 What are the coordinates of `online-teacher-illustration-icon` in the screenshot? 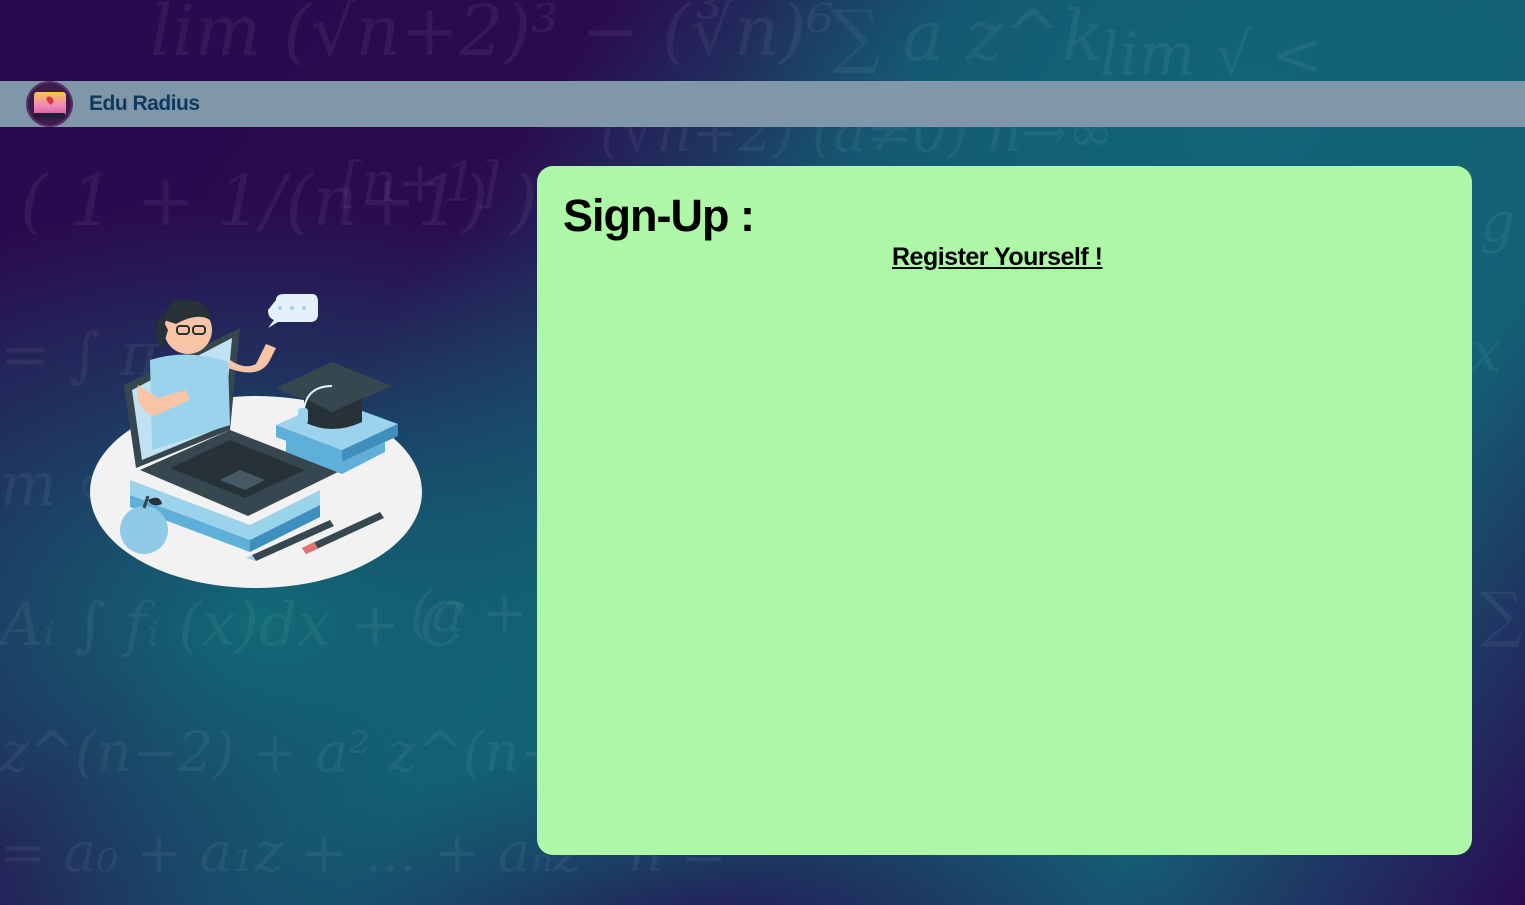 It's located at (255, 442).